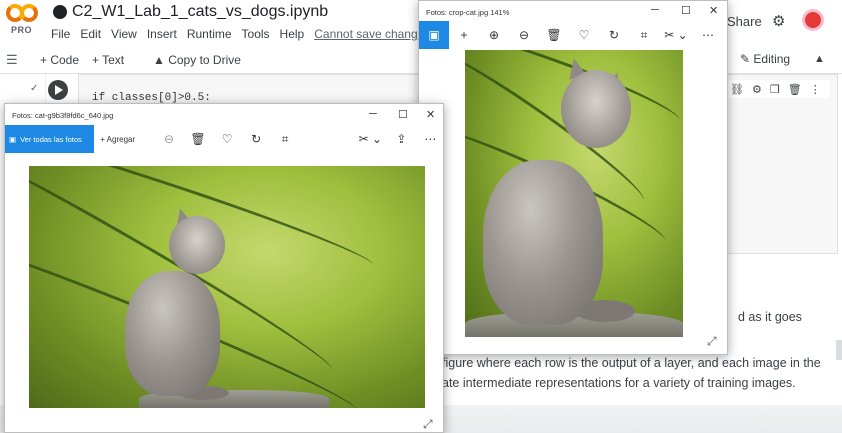  I want to click on zoom-in-icon: ⊕, so click(494, 35).